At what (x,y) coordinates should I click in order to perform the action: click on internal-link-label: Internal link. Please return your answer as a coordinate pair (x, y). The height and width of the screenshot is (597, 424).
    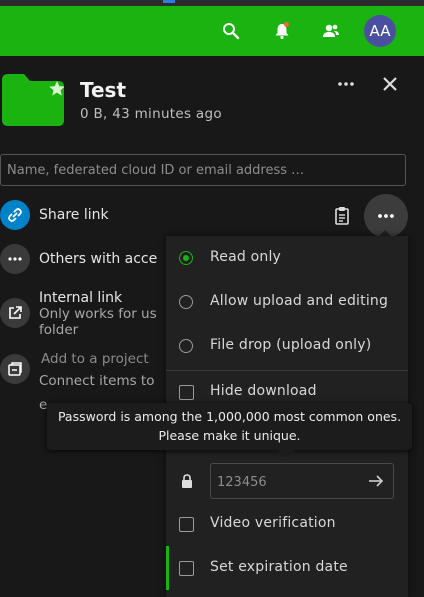
    Looking at the image, I should click on (80, 298).